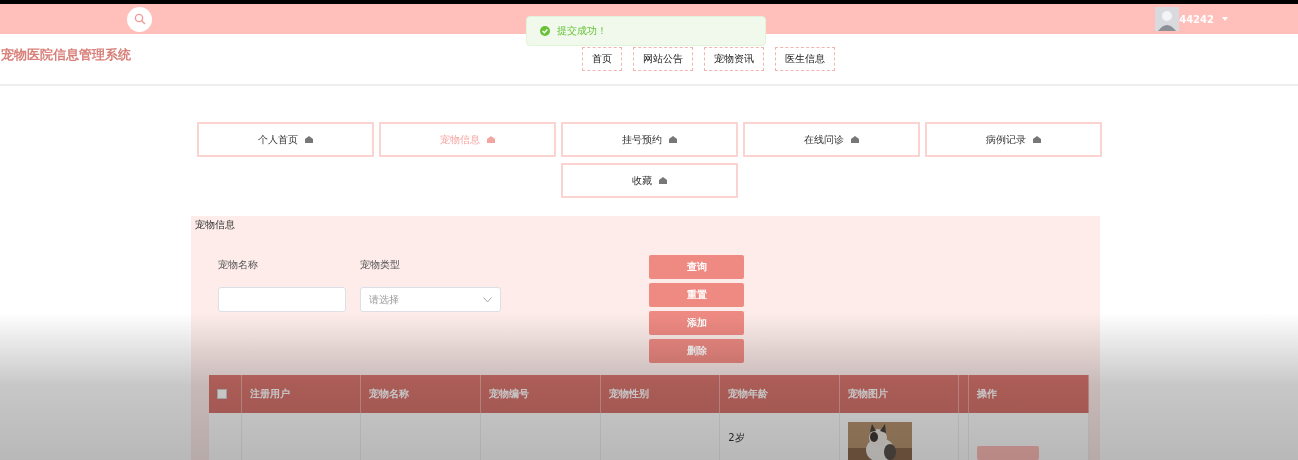 The height and width of the screenshot is (460, 1298). Describe the element at coordinates (215, 225) in the screenshot. I see `panel-title: 宠物信息` at that location.